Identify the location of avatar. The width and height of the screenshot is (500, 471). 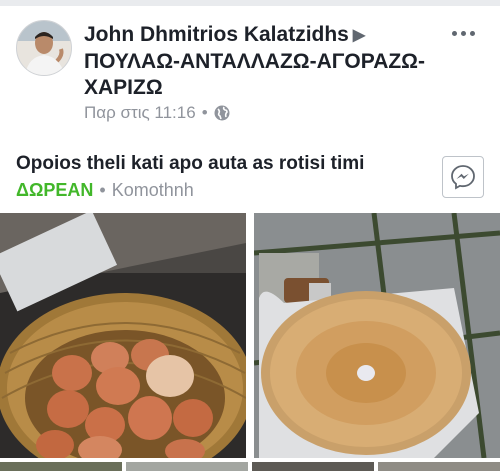
(44, 48).